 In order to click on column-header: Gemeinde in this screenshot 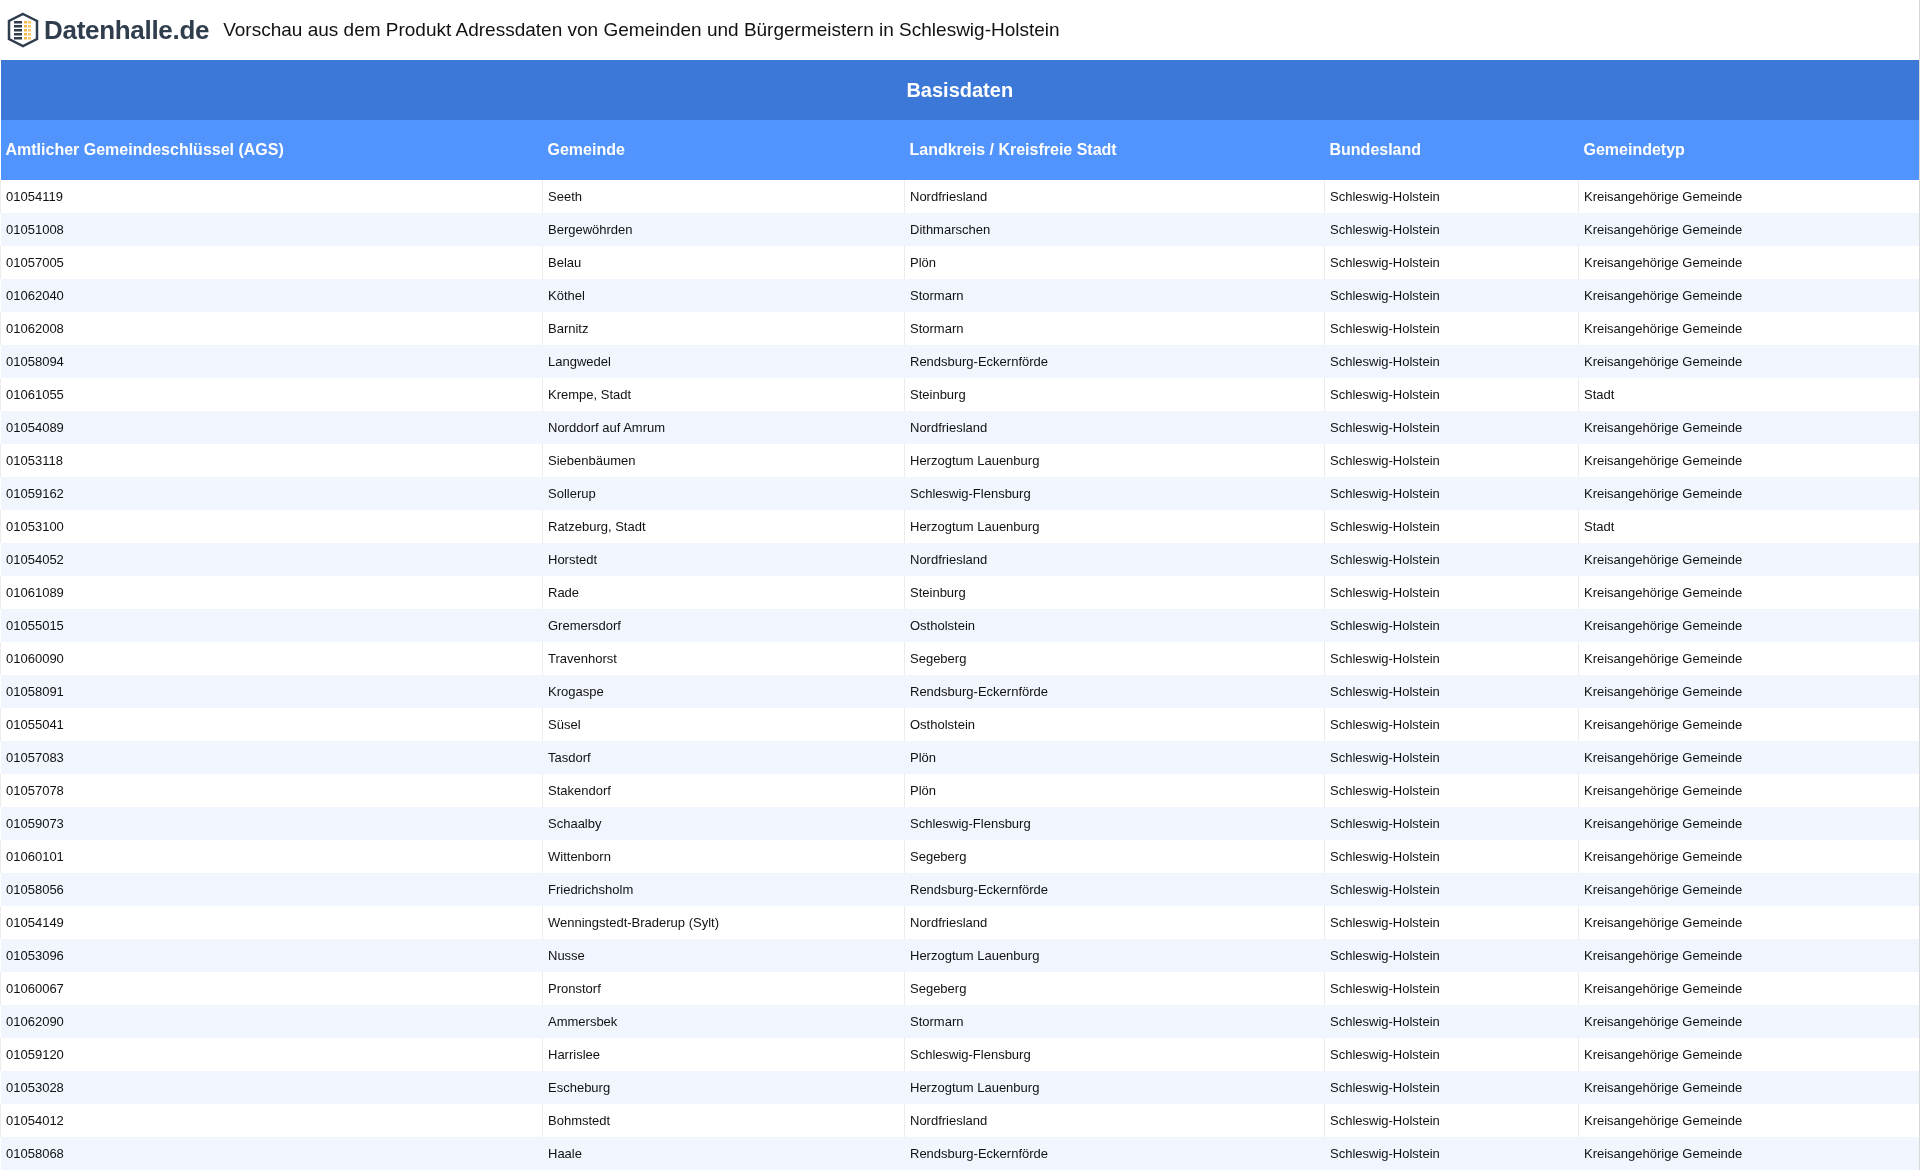, I will do `click(723, 150)`.